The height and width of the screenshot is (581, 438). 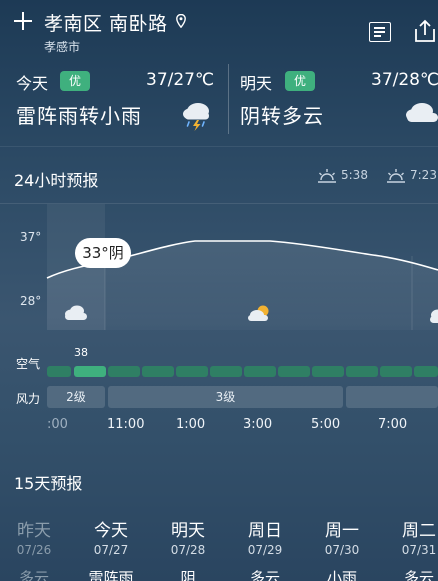 I want to click on forecast-date: 07/28, so click(x=188, y=550).